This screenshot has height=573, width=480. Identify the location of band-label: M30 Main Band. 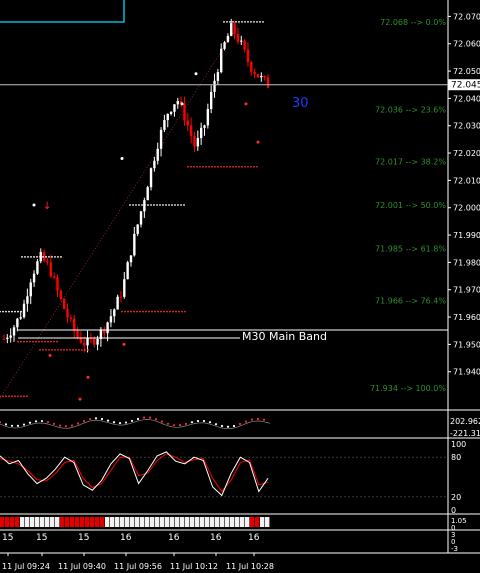
(284, 336).